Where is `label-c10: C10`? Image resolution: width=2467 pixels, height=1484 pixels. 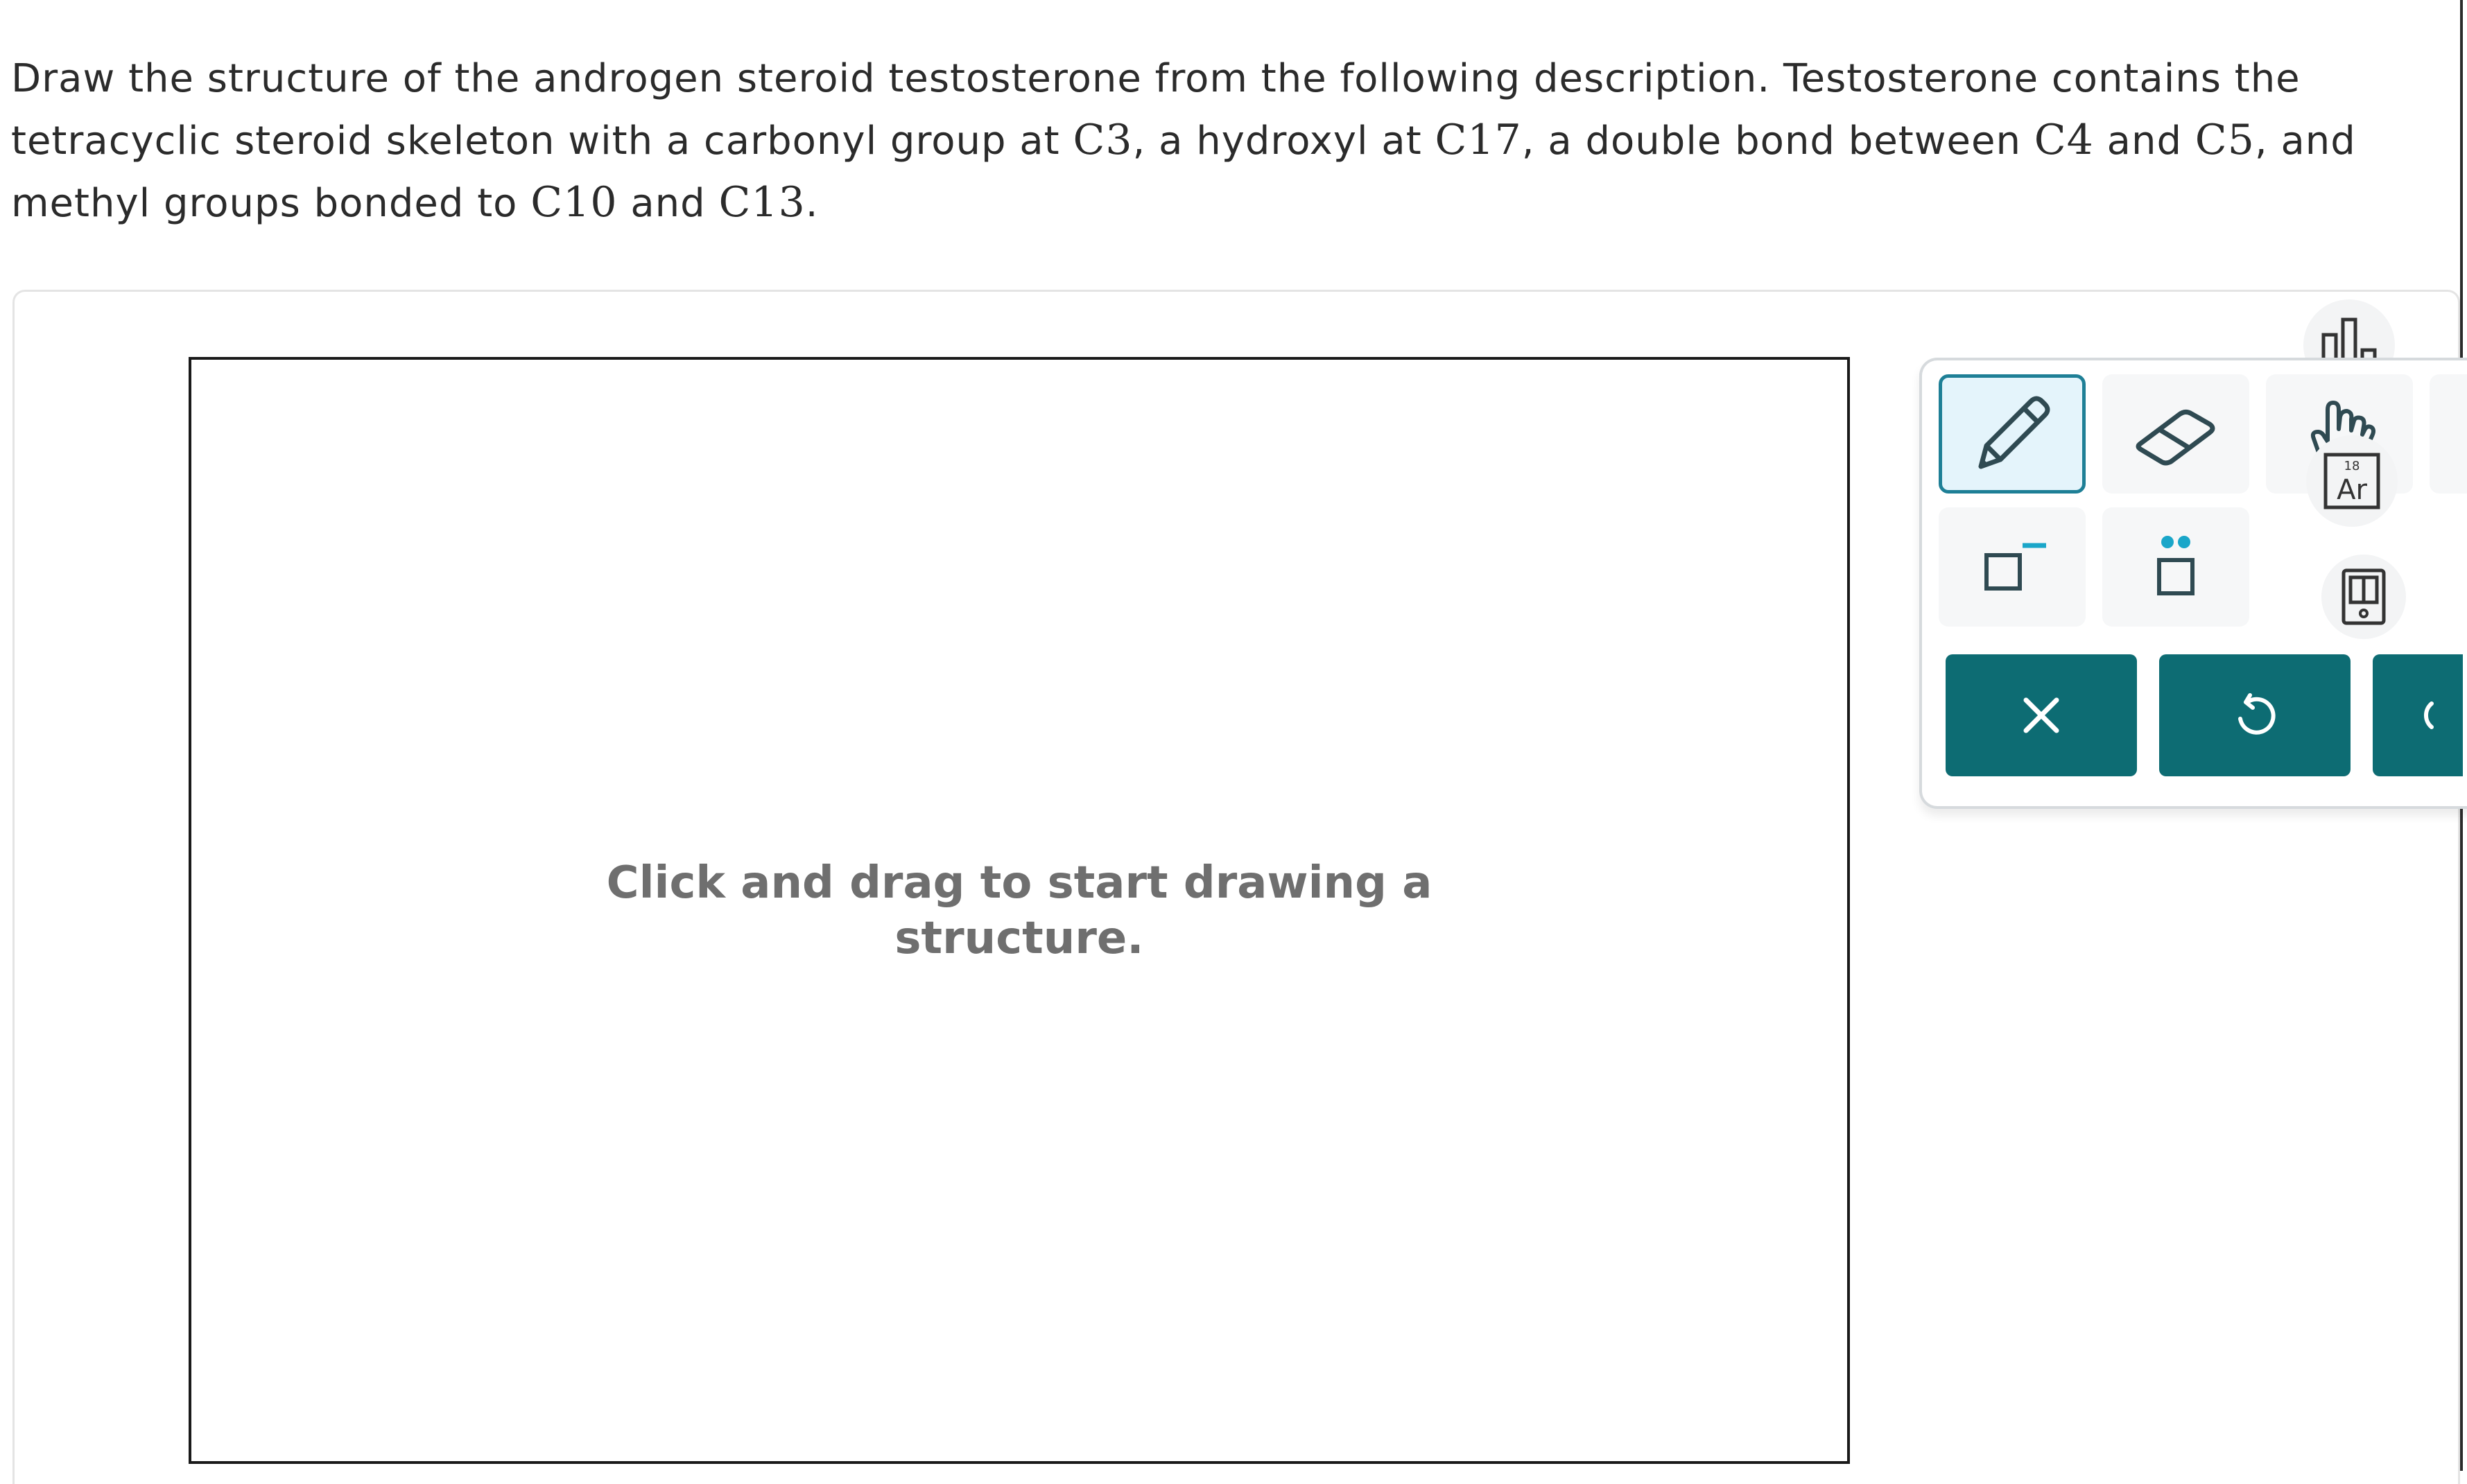 label-c10: C10 is located at coordinates (574, 202).